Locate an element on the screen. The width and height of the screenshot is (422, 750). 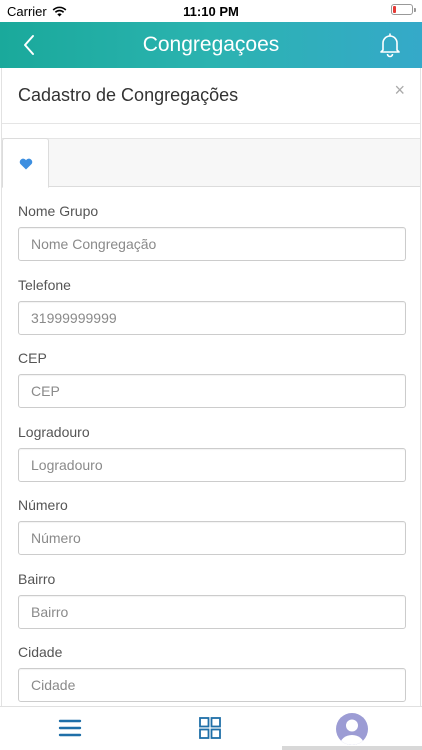
field-label: Número is located at coordinates (43, 505).